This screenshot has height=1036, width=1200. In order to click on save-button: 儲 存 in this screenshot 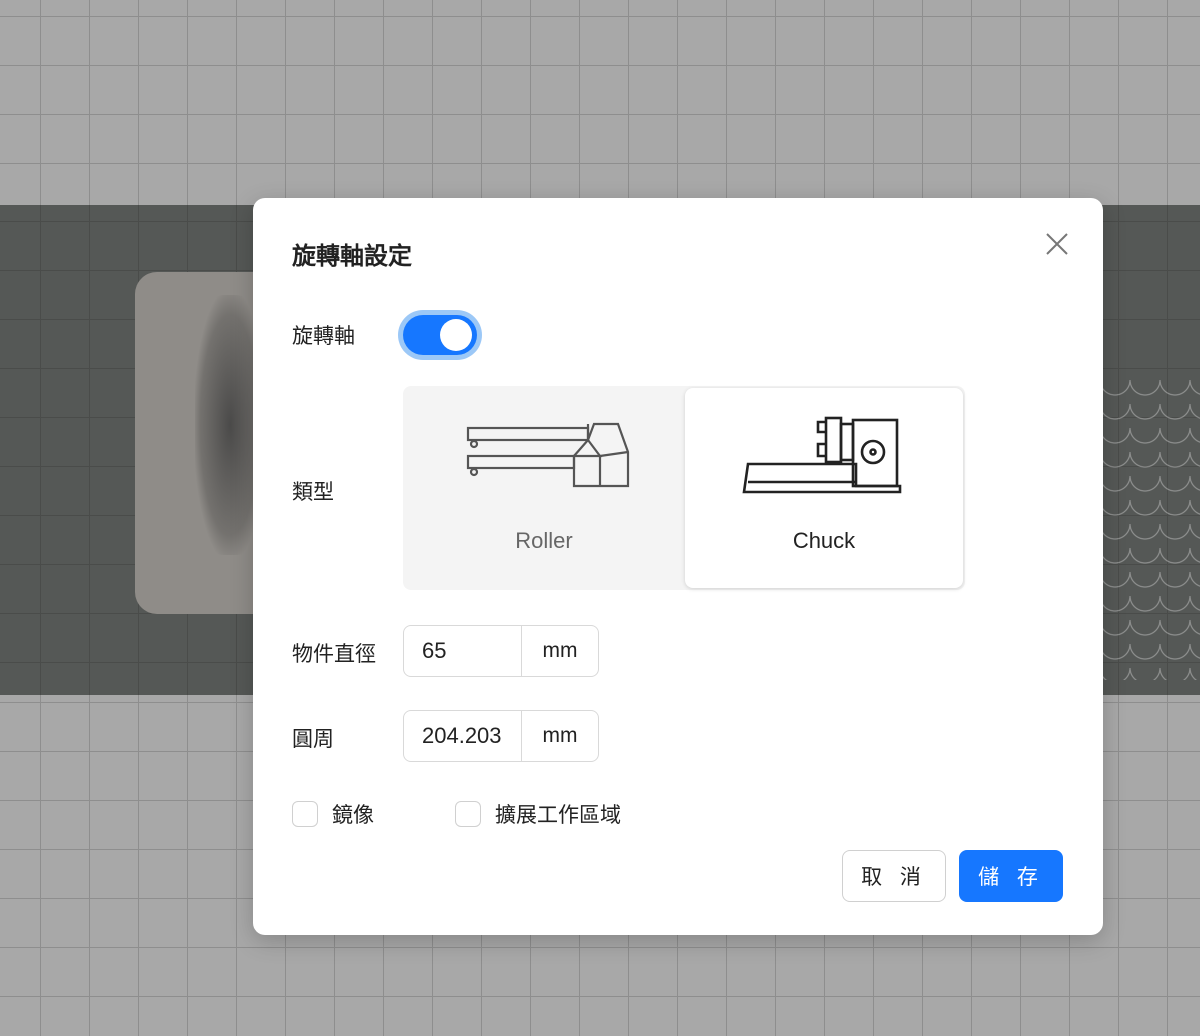, I will do `click(1011, 876)`.